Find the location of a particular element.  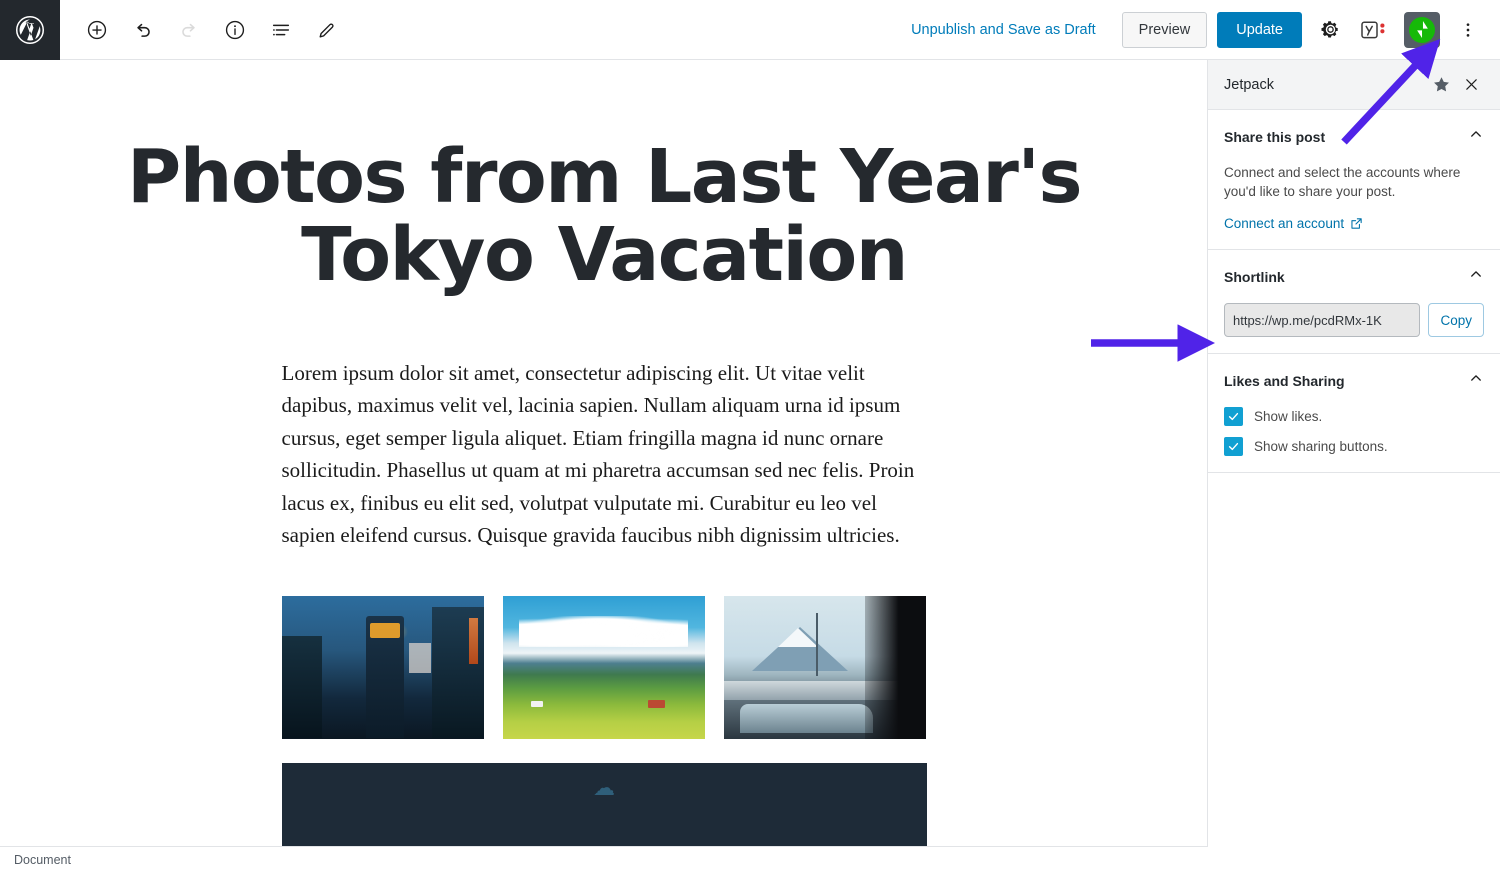

decor-pylon is located at coordinates (817, 644).